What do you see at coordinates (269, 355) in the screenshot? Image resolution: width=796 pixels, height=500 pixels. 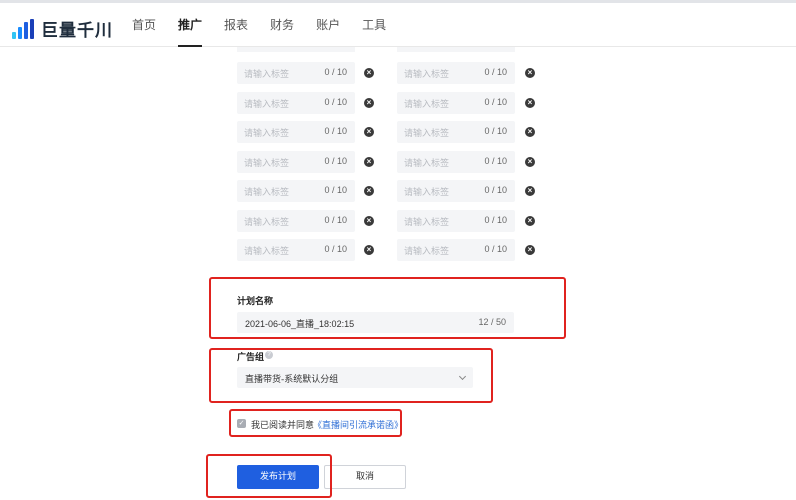 I see `question-icon: ?` at bounding box center [269, 355].